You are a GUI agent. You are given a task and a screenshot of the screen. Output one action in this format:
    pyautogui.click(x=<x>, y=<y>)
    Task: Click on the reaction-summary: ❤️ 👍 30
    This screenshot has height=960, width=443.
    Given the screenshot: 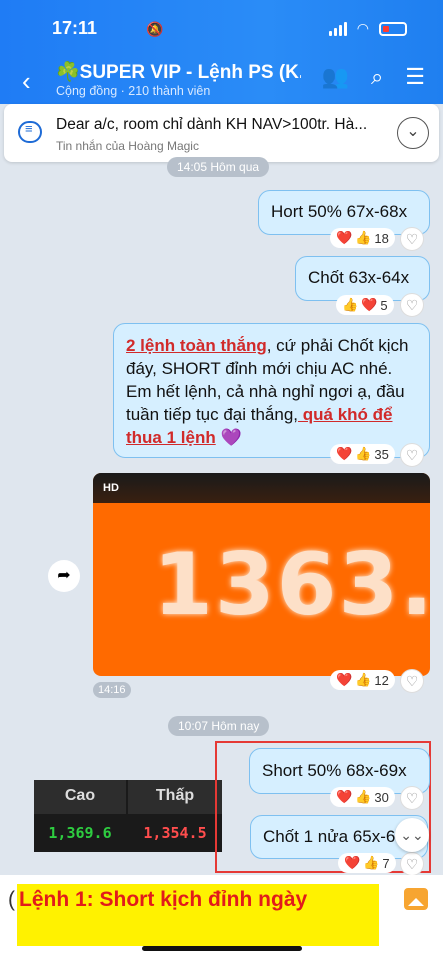 What is the action you would take?
    pyautogui.click(x=362, y=797)
    